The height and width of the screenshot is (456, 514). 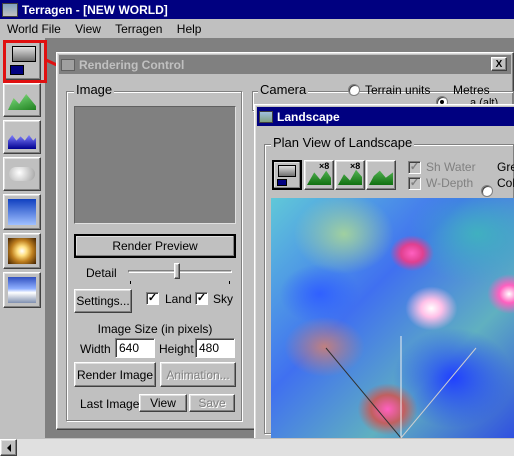 What do you see at coordinates (111, 404) in the screenshot?
I see `last-image-label: Last Image:` at bounding box center [111, 404].